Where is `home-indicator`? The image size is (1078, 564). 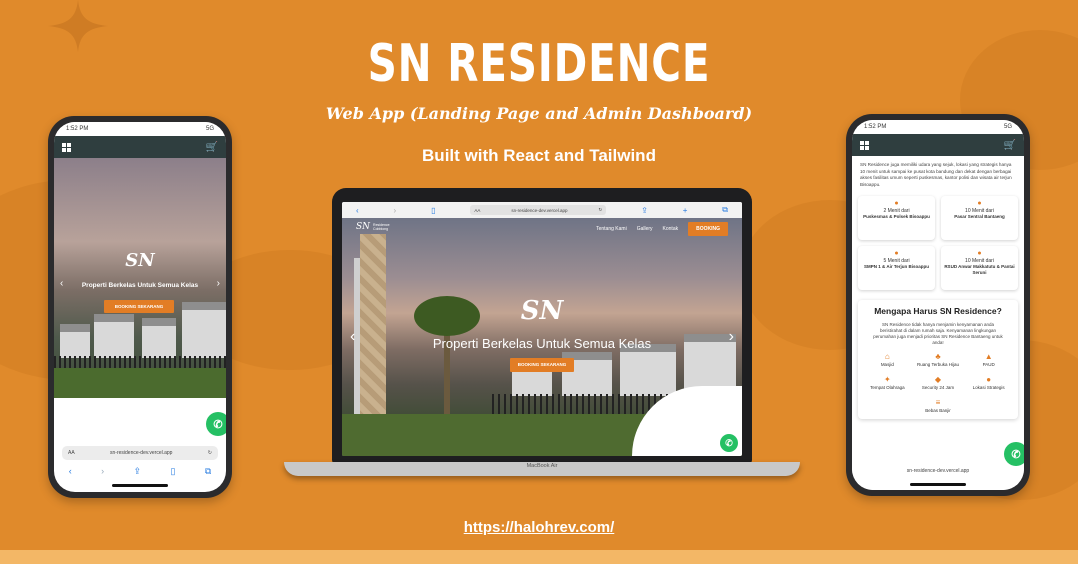 home-indicator is located at coordinates (938, 484).